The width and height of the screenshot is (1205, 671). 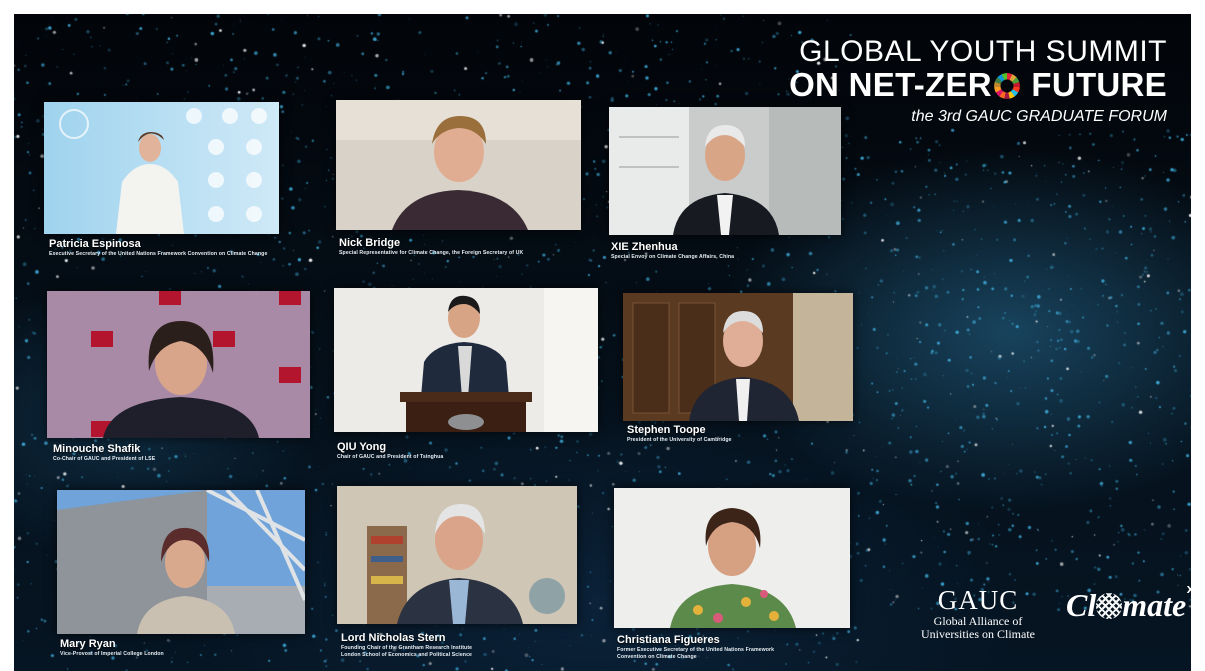 I want to click on speaker-role: Chair of GAUC and President of Tsinghua, so click(x=390, y=457).